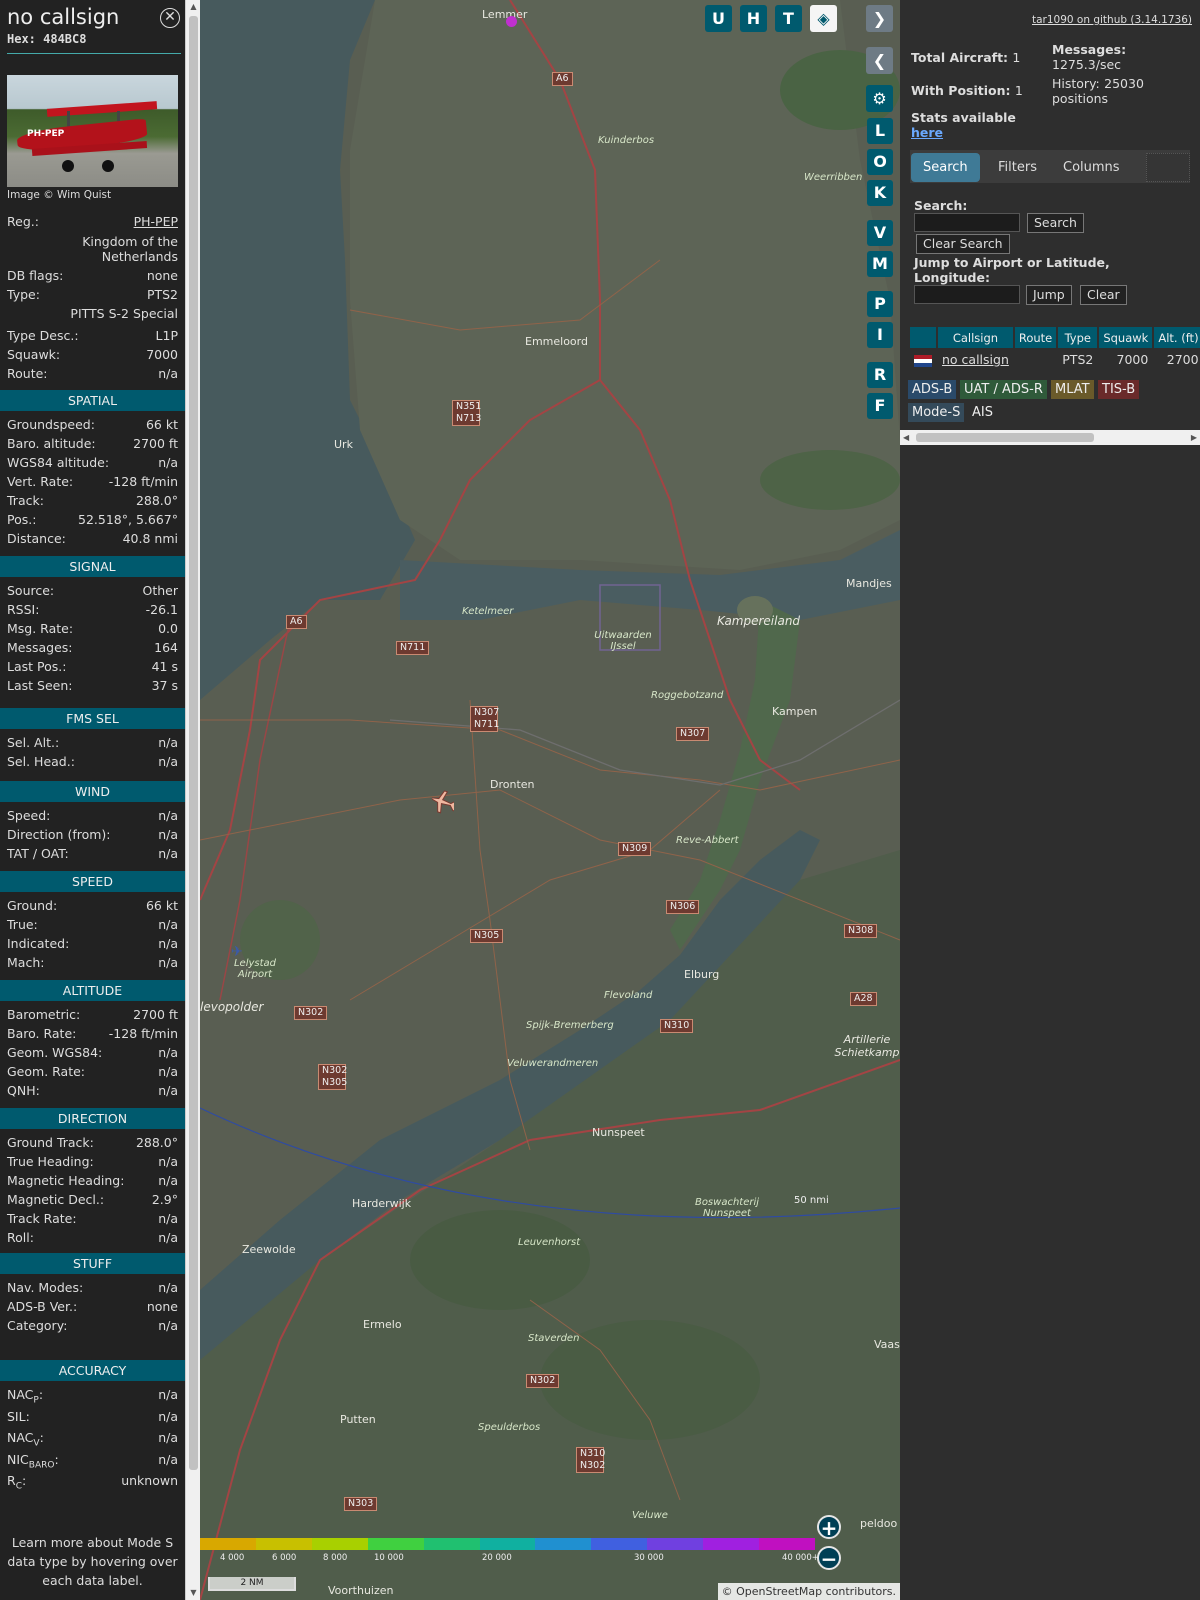 The width and height of the screenshot is (1200, 1600). What do you see at coordinates (788, 18) in the screenshot?
I see `map-button-t: T` at bounding box center [788, 18].